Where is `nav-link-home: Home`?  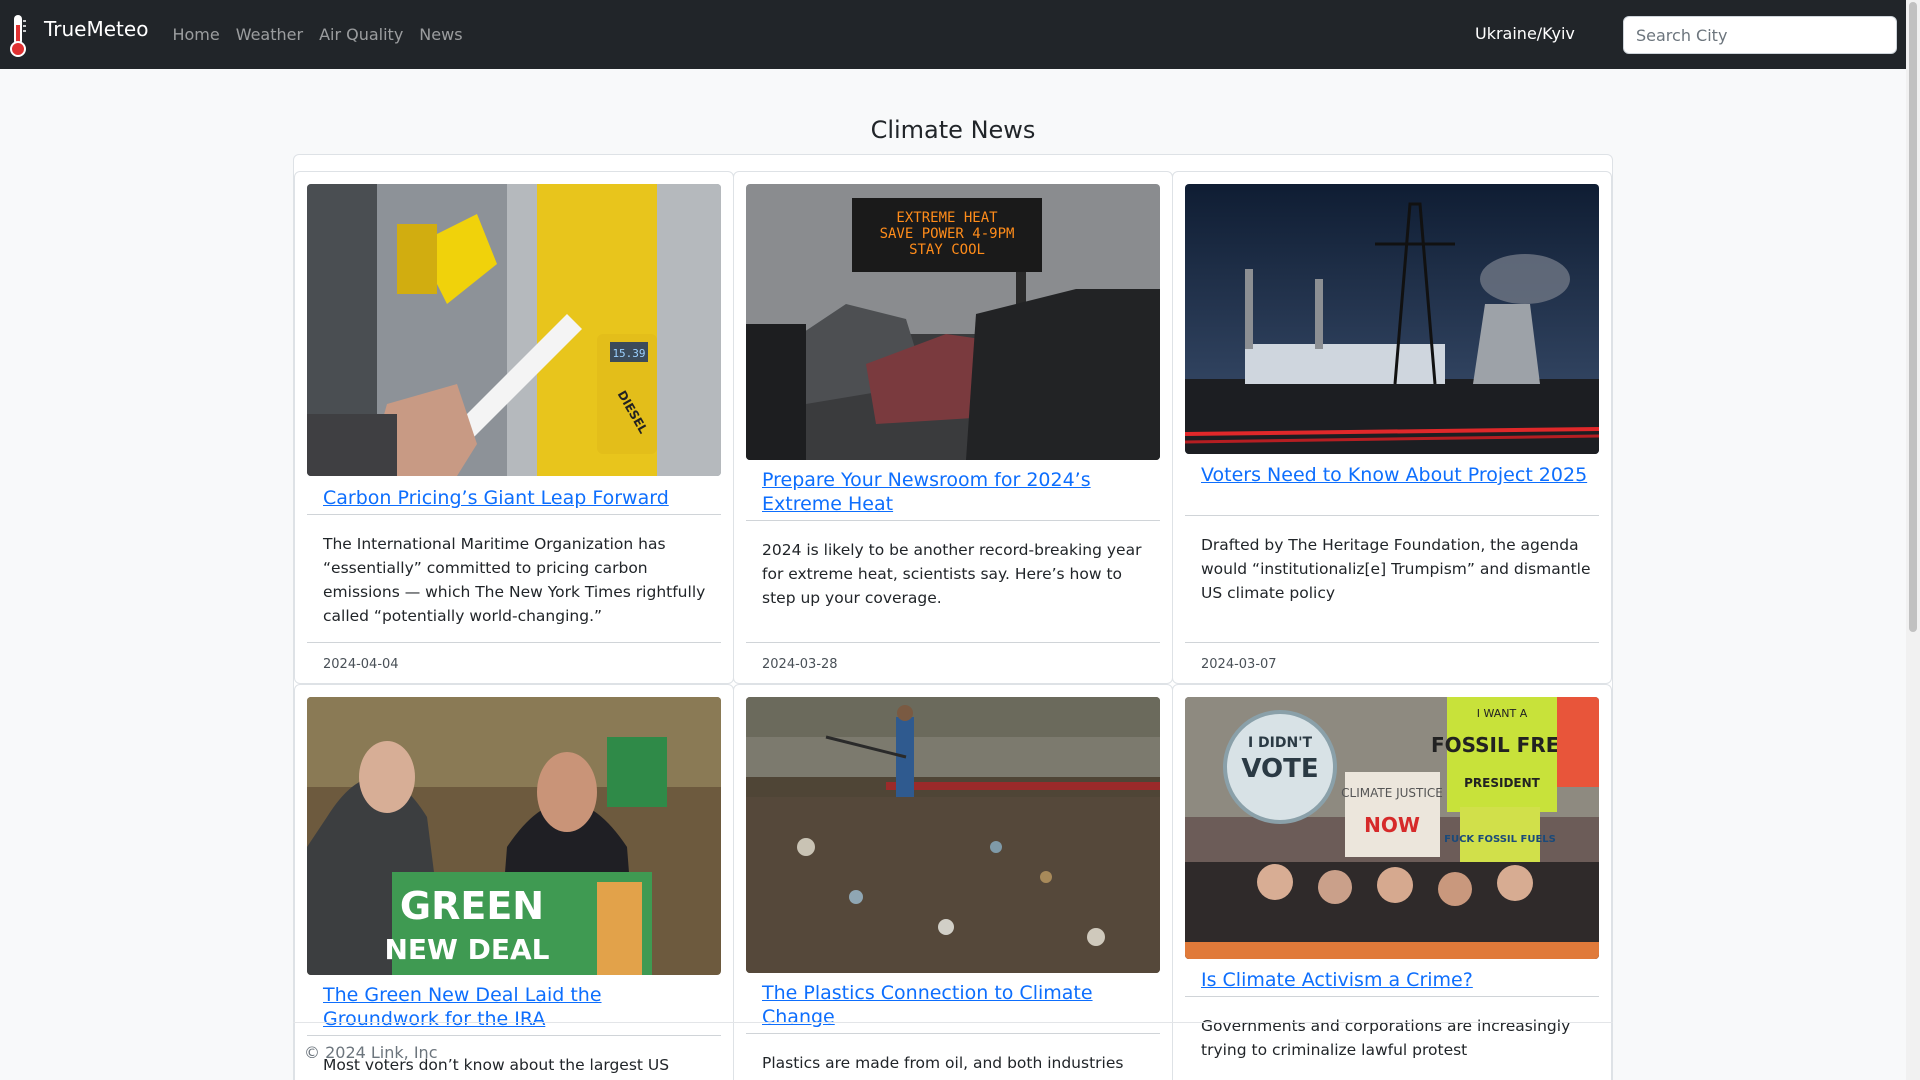 nav-link-home: Home is located at coordinates (195, 34).